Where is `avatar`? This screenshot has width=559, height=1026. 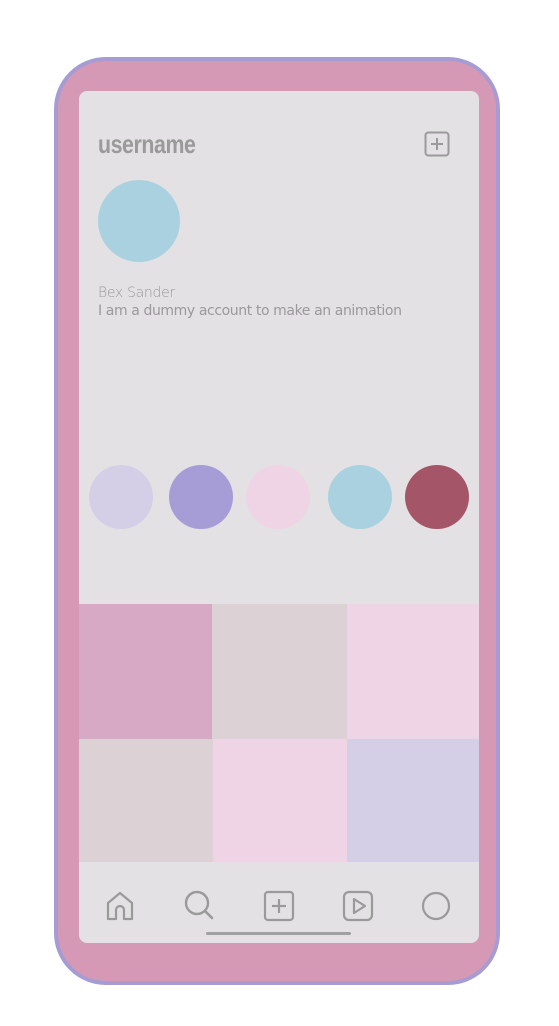
avatar is located at coordinates (139, 221).